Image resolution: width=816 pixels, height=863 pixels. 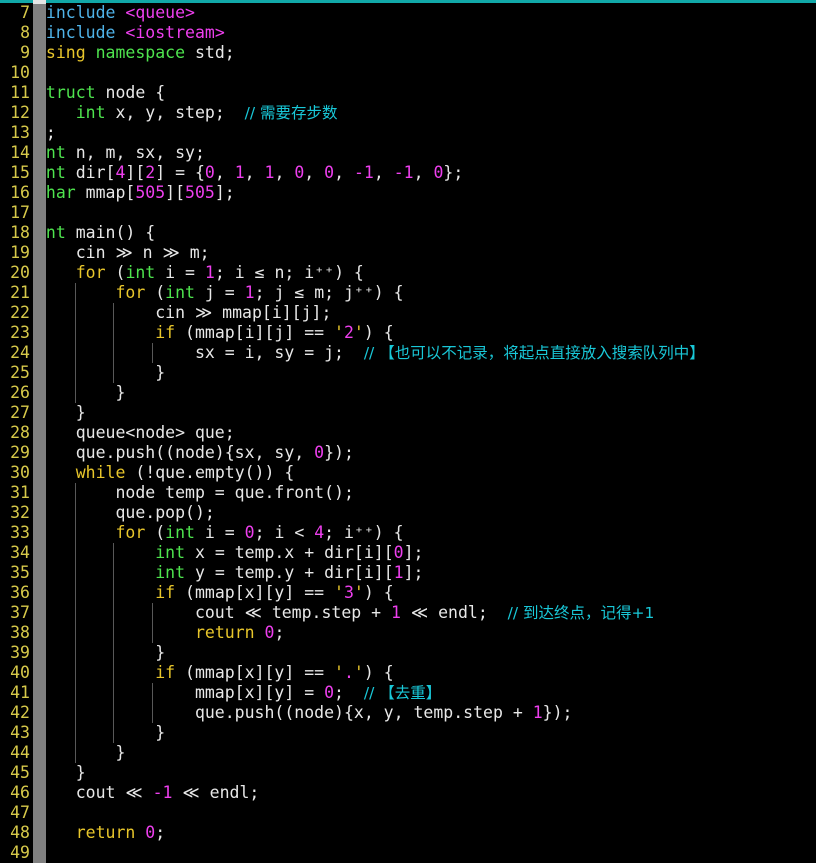 I want to click on code-line: 23 if (mmap[i][j] == '2') {, so click(x=408, y=333).